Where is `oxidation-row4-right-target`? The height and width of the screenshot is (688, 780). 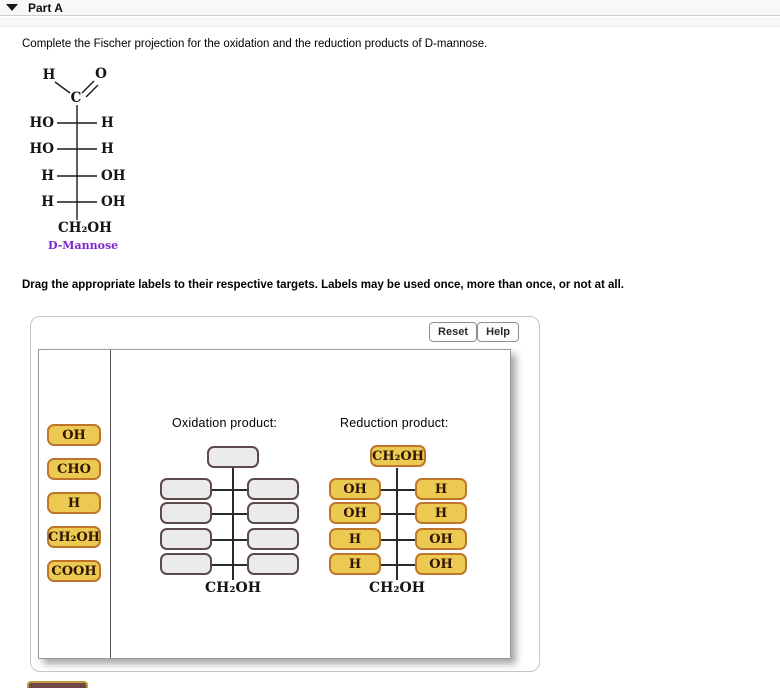
oxidation-row4-right-target is located at coordinates (273, 564).